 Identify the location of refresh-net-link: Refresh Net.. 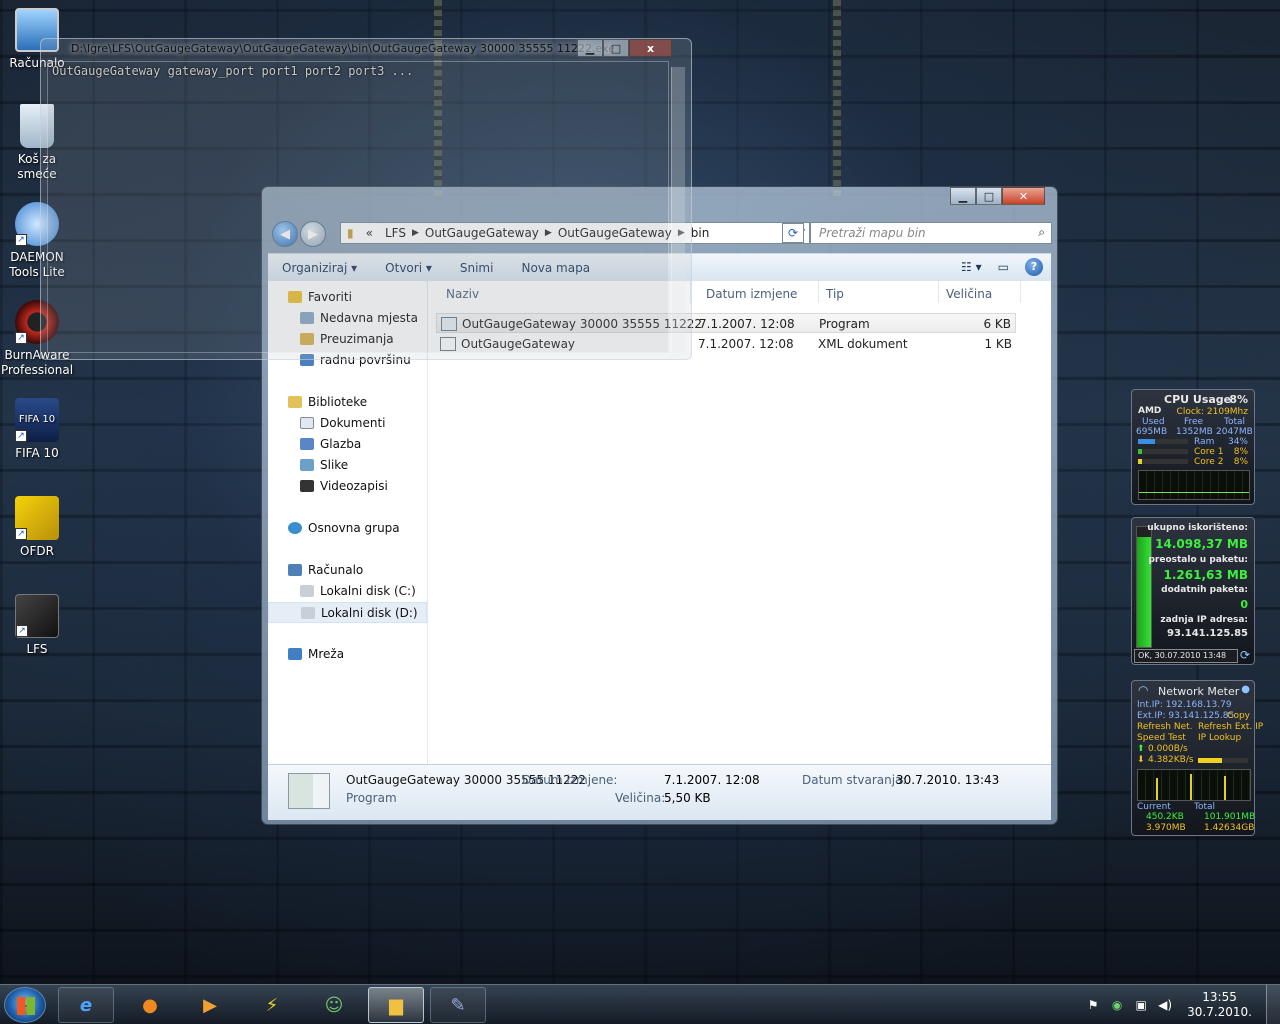
(1165, 727).